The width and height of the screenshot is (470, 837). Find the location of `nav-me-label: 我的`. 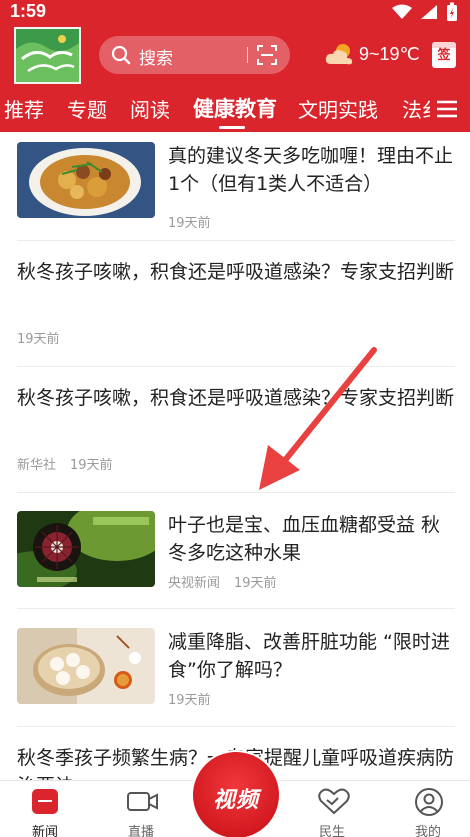

nav-me-label: 我的 is located at coordinates (427, 831).